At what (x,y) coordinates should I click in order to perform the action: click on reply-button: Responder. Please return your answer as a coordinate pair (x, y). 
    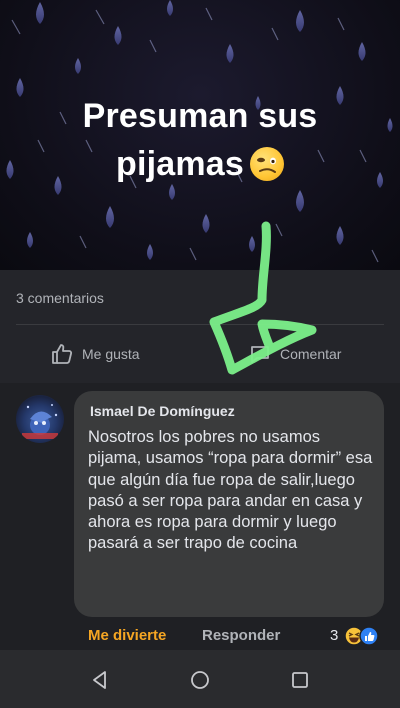
    Looking at the image, I should click on (241, 635).